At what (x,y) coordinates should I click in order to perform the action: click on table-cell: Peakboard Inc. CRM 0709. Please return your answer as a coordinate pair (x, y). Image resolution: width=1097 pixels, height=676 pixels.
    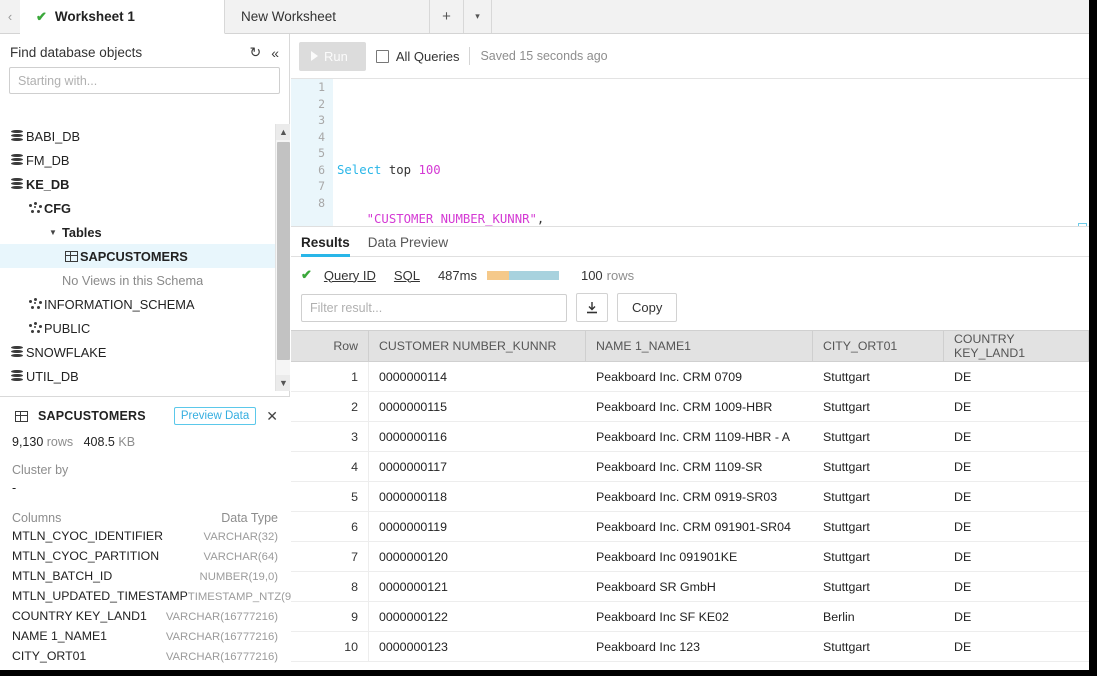
    Looking at the image, I should click on (699, 376).